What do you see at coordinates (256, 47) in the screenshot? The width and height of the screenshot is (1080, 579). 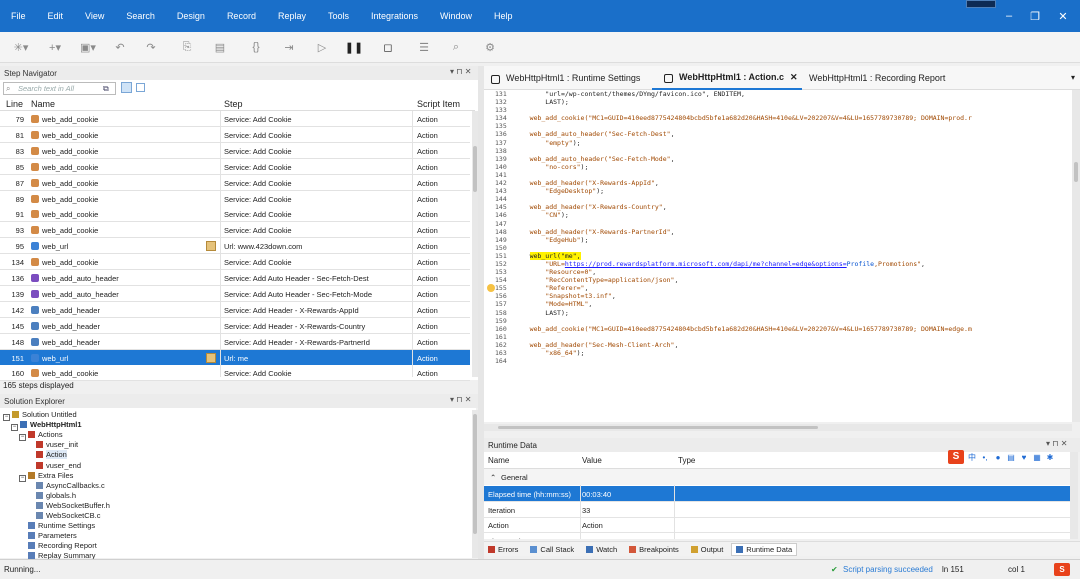 I see `braces-icon: {}` at bounding box center [256, 47].